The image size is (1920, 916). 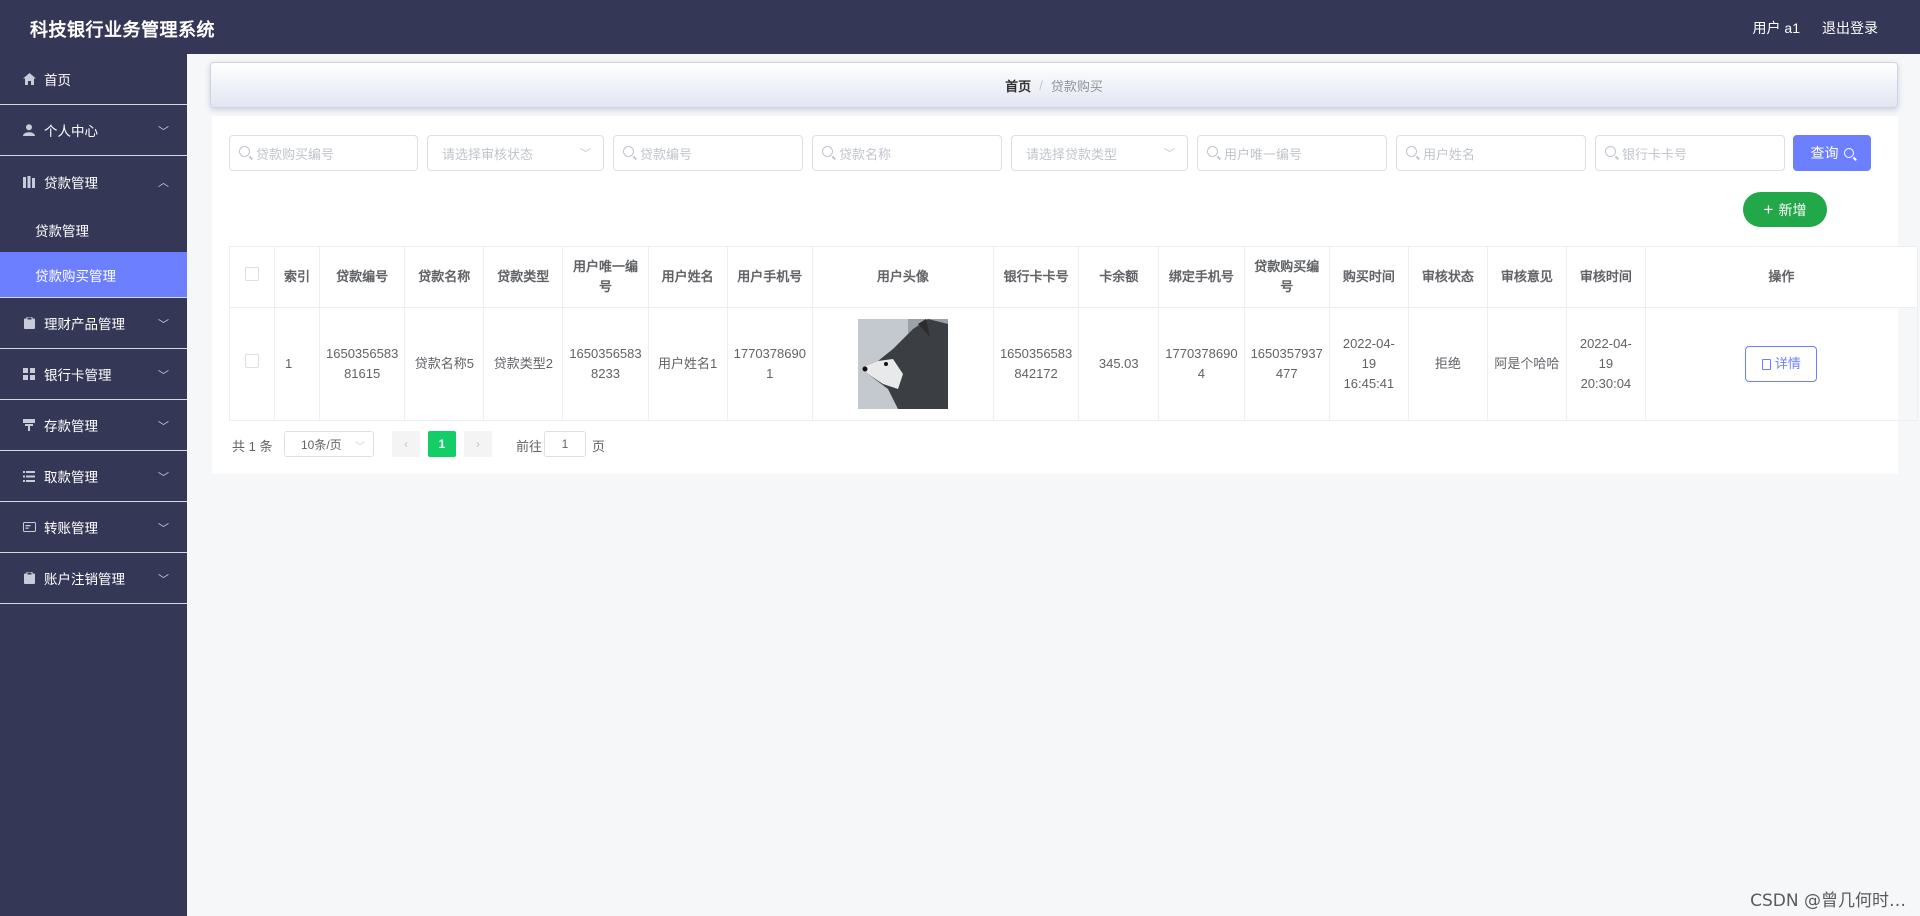 I want to click on goto-label: 前往, so click(x=529, y=446).